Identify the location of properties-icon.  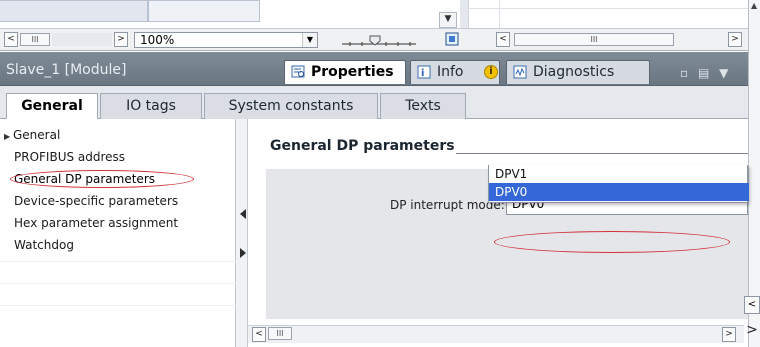
(298, 71).